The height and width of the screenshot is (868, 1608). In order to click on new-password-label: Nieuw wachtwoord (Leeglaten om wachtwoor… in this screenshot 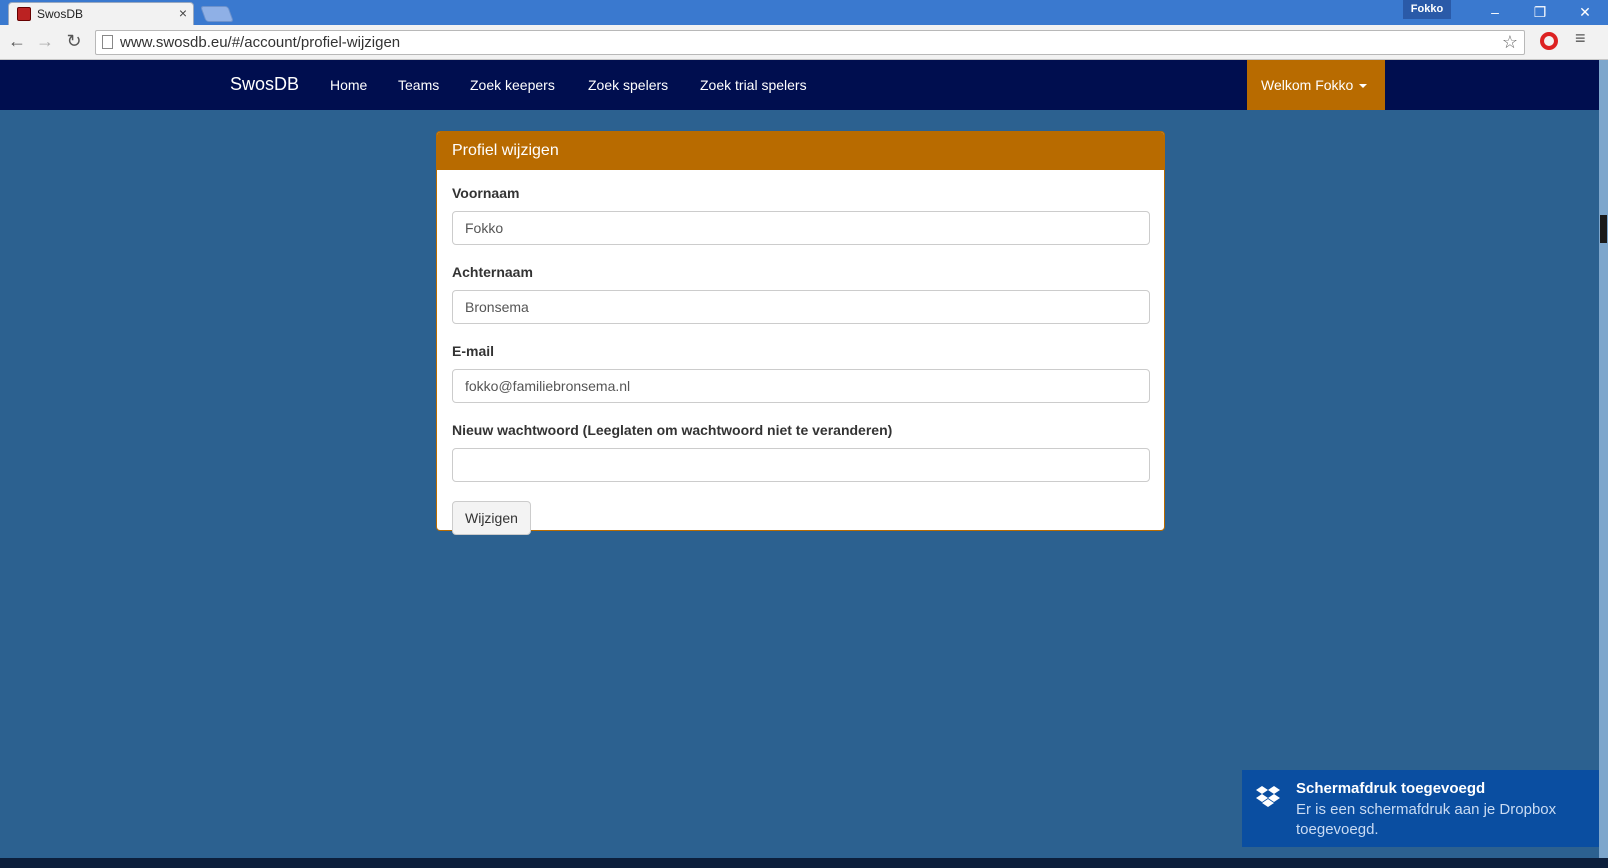, I will do `click(672, 430)`.